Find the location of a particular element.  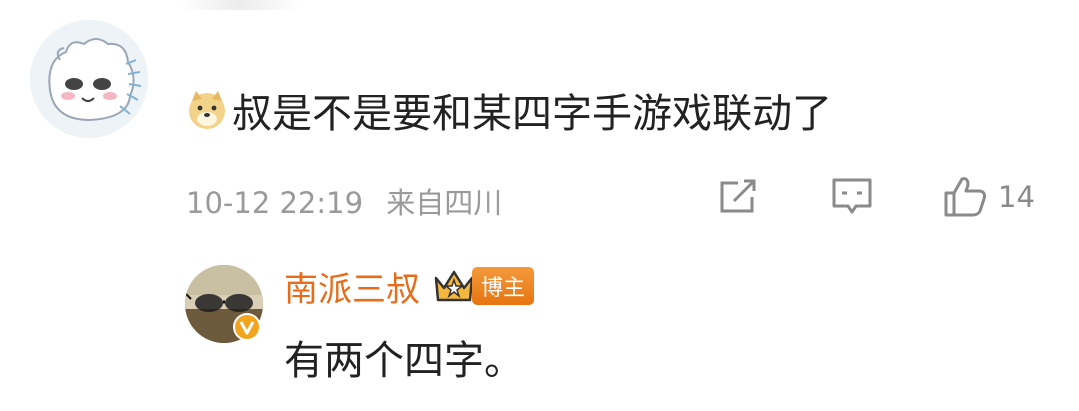

author-badge: 博主 is located at coordinates (503, 286).